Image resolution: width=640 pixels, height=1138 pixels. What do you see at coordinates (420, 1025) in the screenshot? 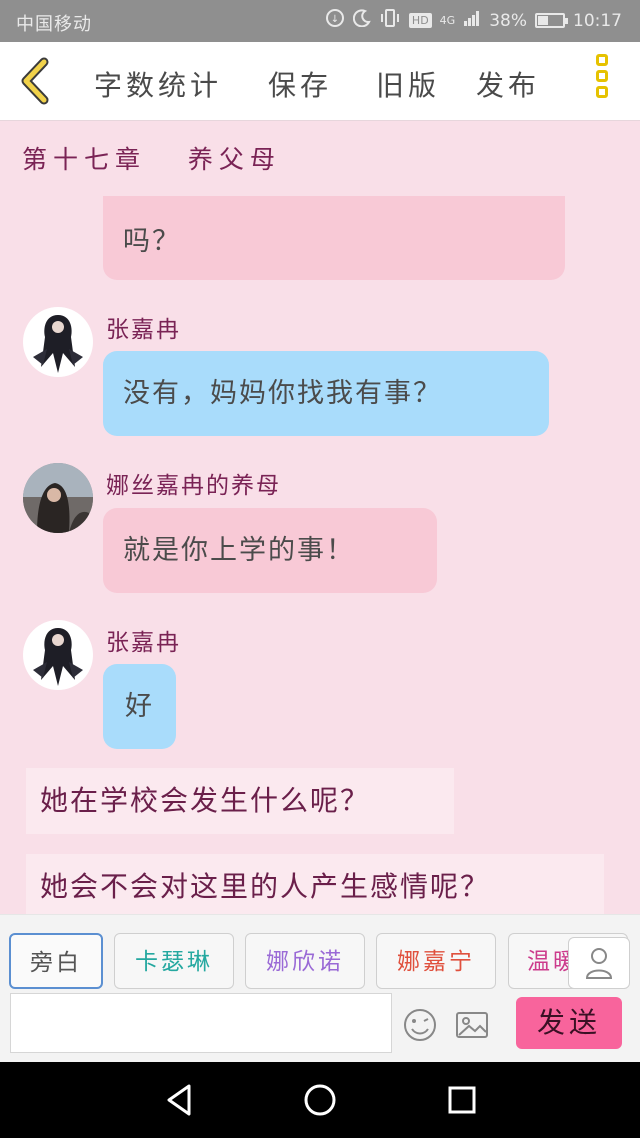
I see `emoji-icon` at bounding box center [420, 1025].